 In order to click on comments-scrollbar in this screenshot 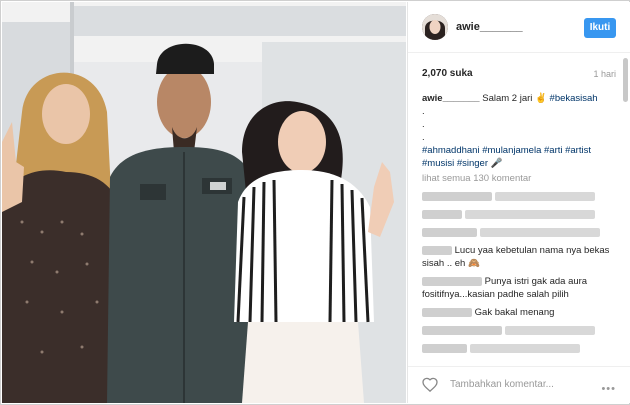, I will do `click(625, 80)`.